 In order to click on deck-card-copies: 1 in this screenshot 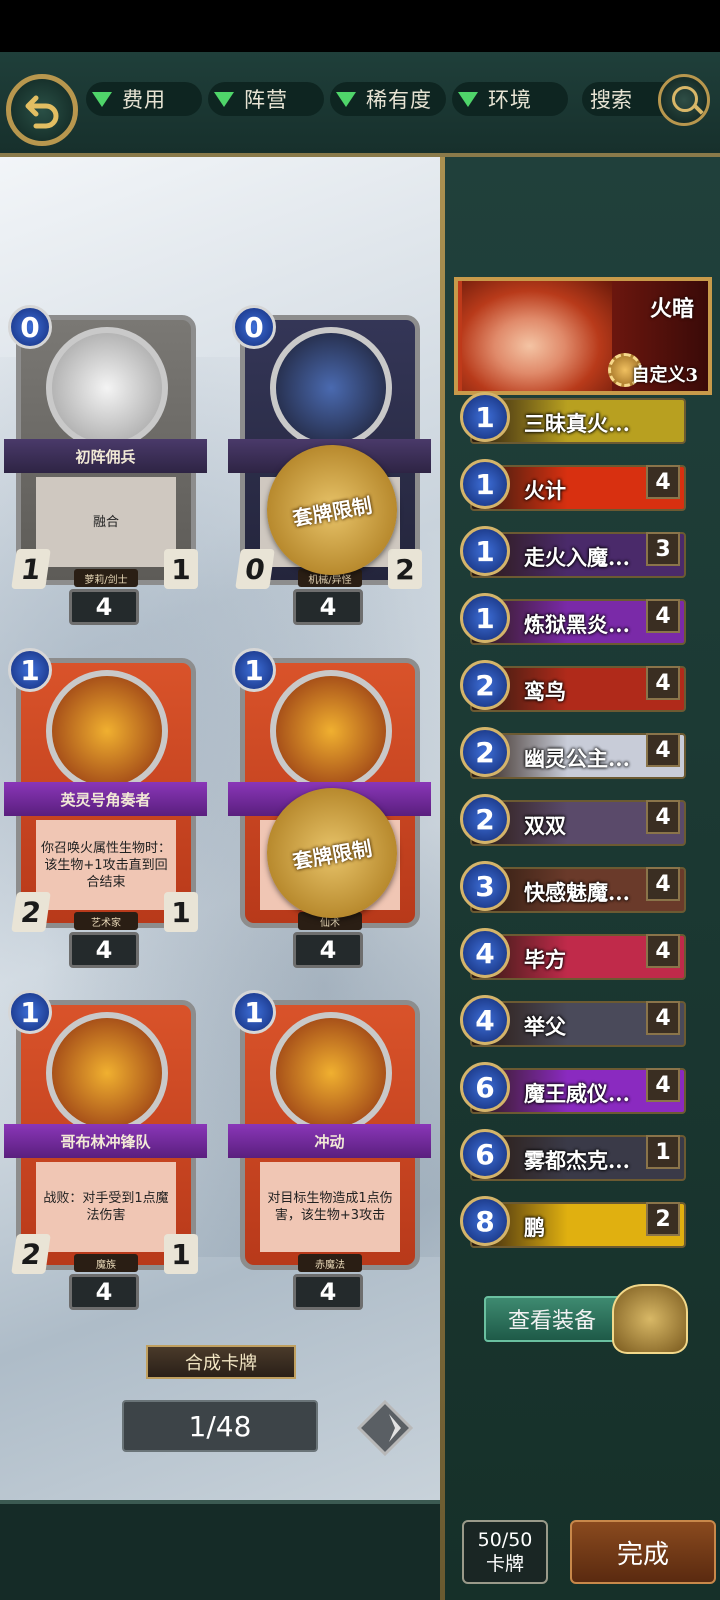, I will do `click(663, 1152)`.